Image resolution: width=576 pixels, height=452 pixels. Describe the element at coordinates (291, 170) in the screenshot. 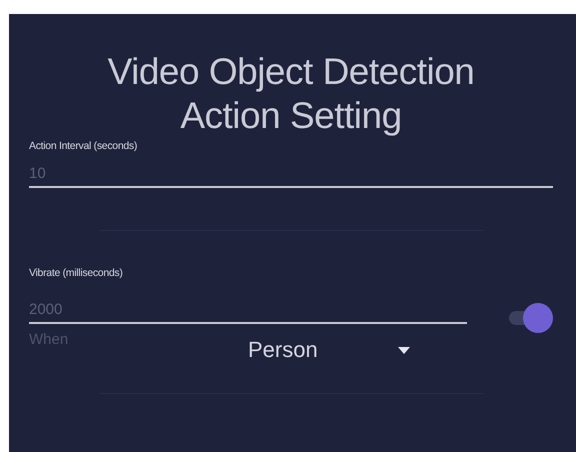

I see `input-field: 10` at that location.